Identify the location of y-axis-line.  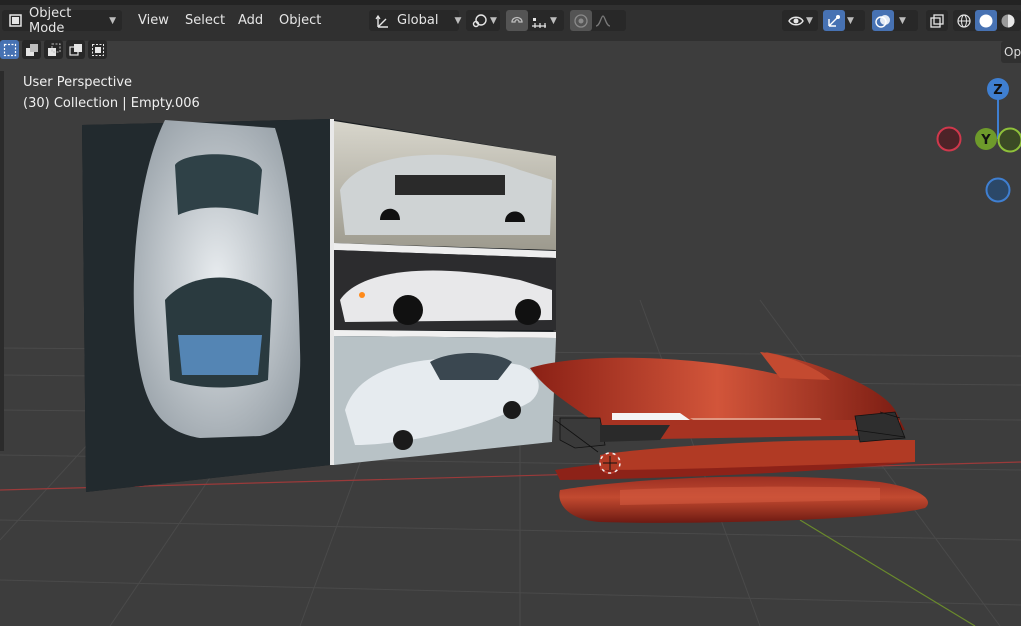
(887, 572).